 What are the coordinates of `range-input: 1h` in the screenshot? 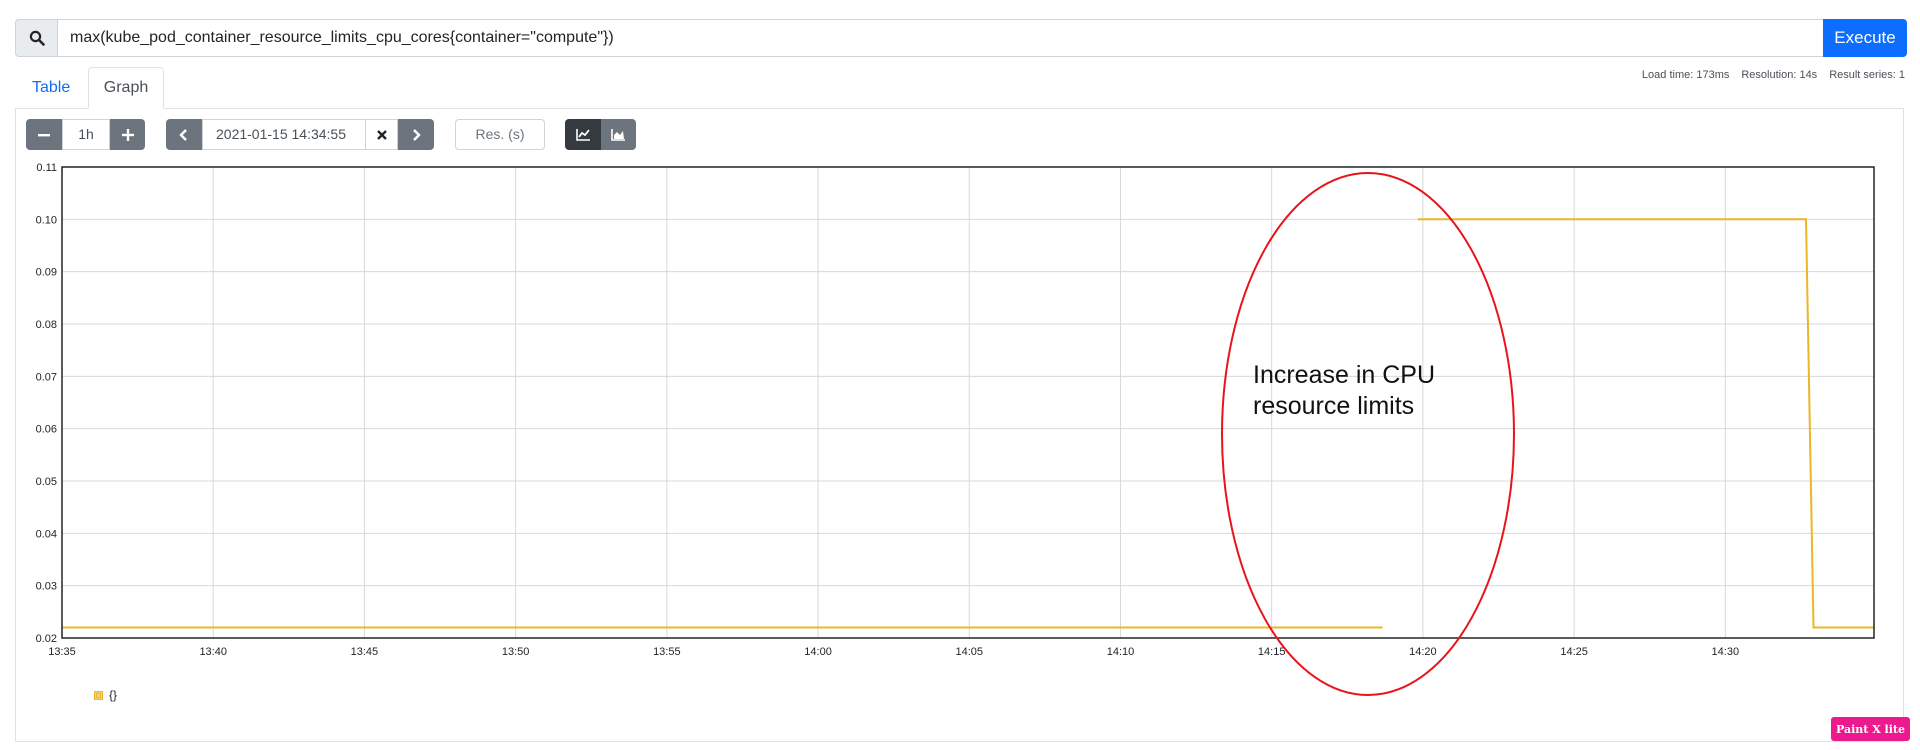 It's located at (86, 134).